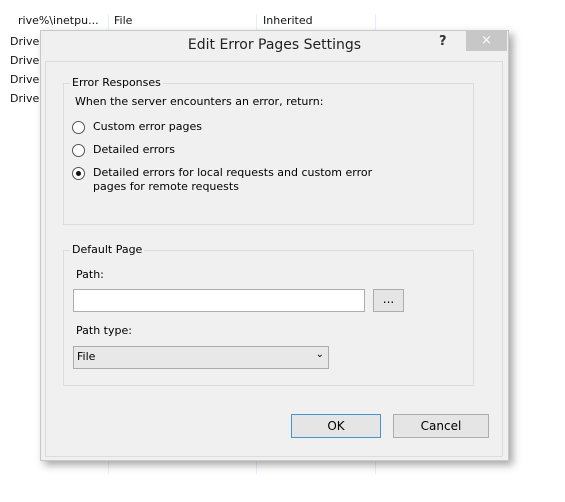  I want to click on dialog-title: Edit Error Pages Settings, so click(274, 45).